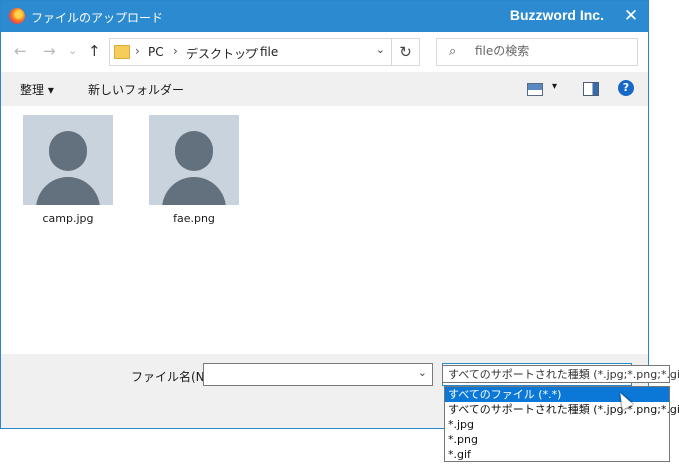 The image size is (679, 467). I want to click on refresh-icon: ↻, so click(405, 52).